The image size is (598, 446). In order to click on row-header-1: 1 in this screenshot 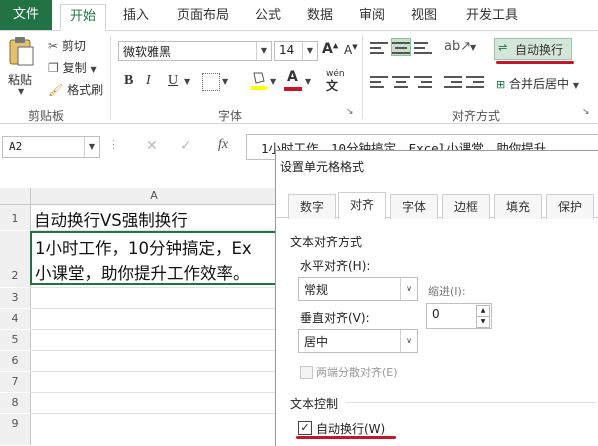, I will do `click(15, 217)`.